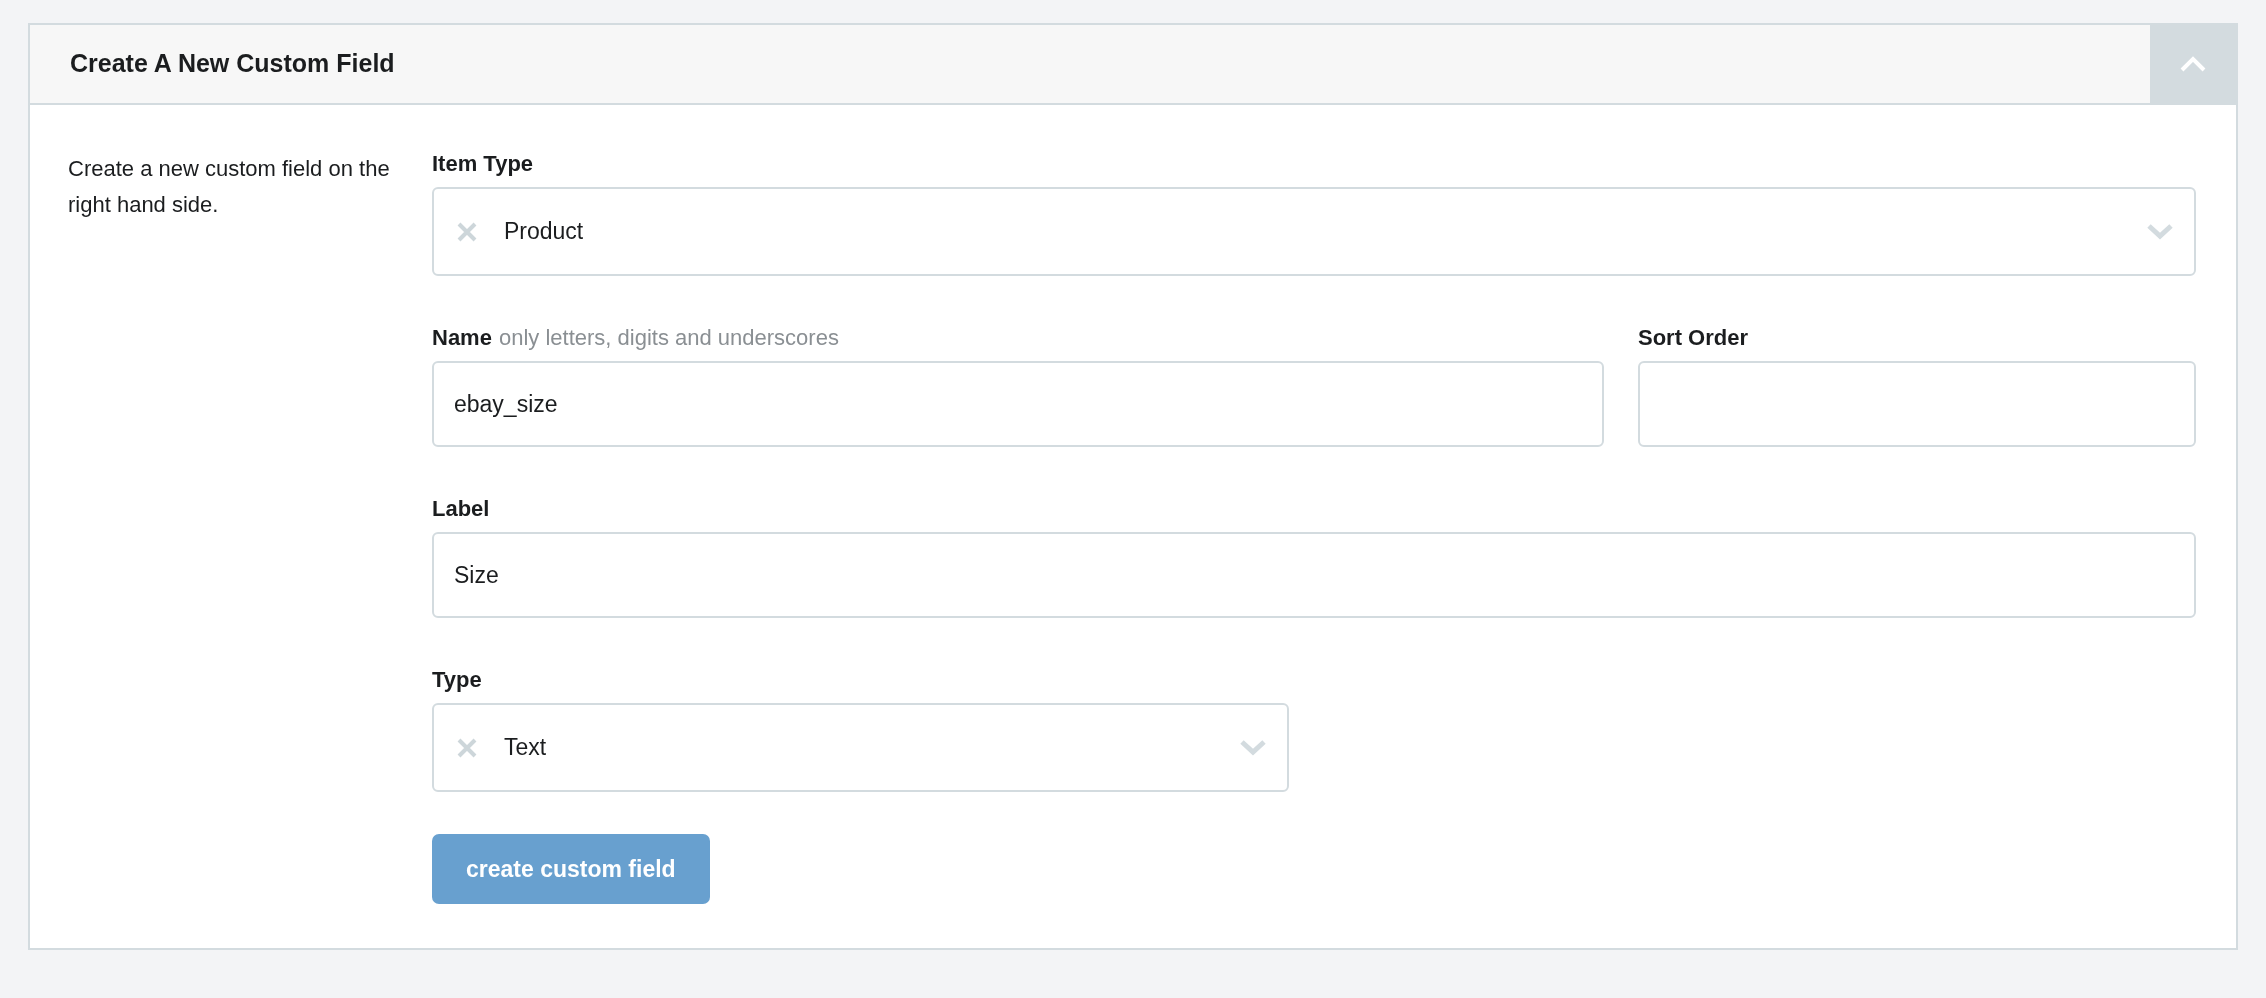 The width and height of the screenshot is (2266, 998). I want to click on field-label: Item Type, so click(483, 163).